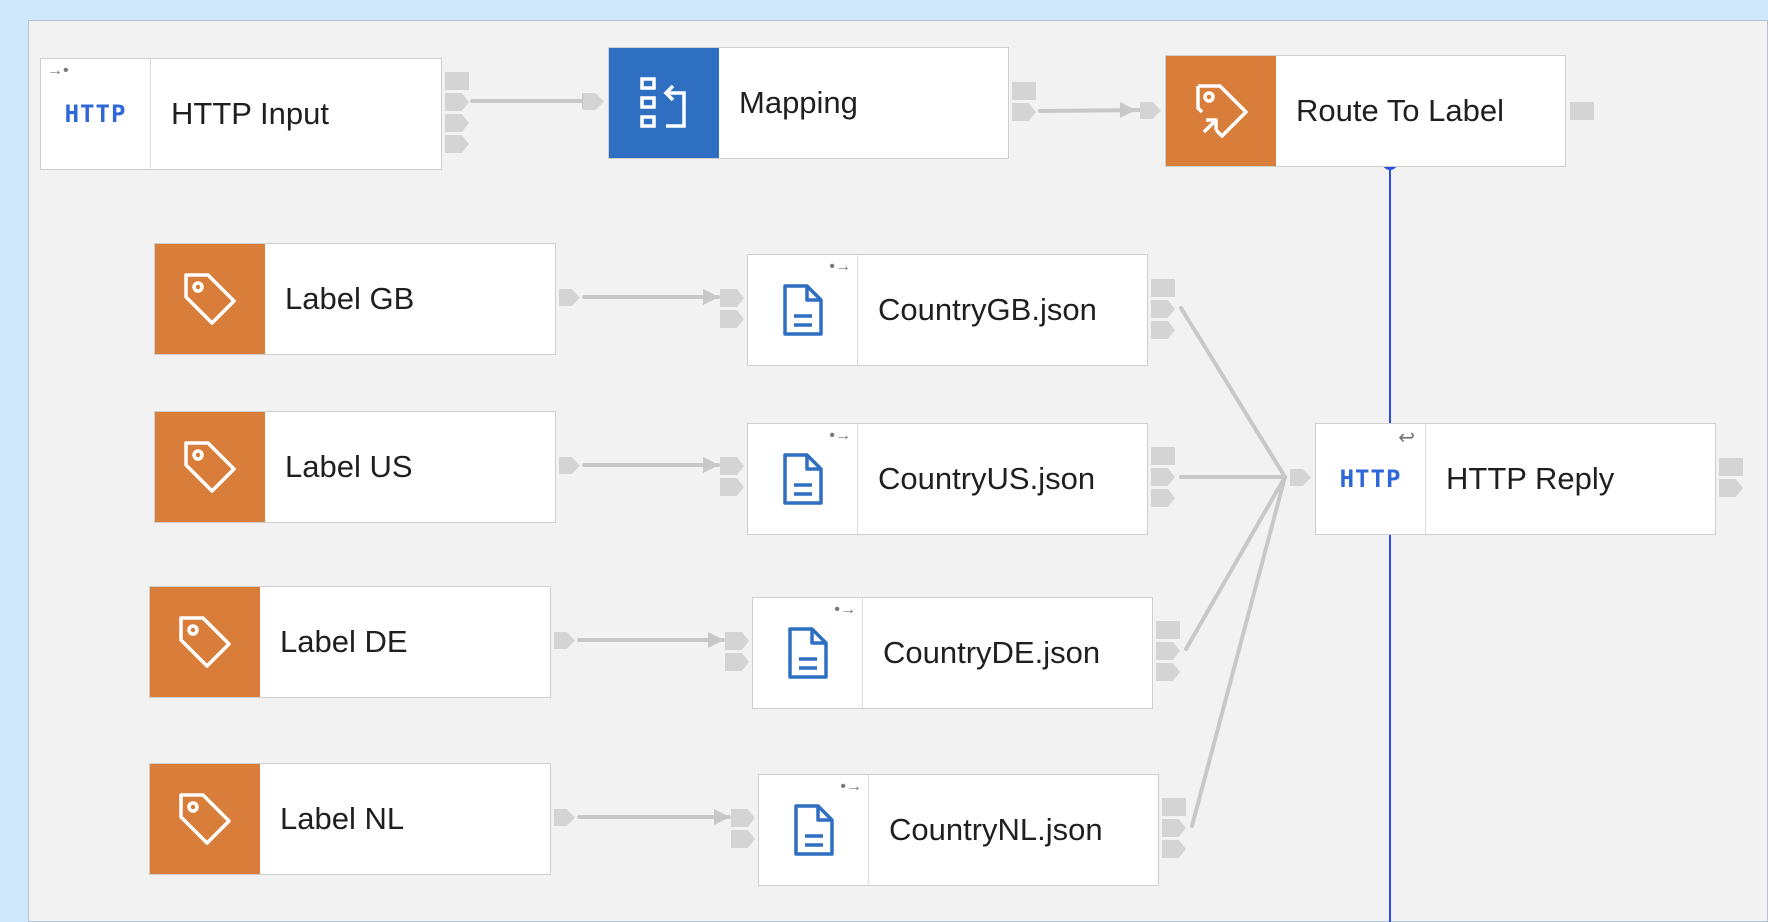 This screenshot has width=1768, height=922. I want to click on http-input-icon-box: →• HTTP, so click(96, 114).